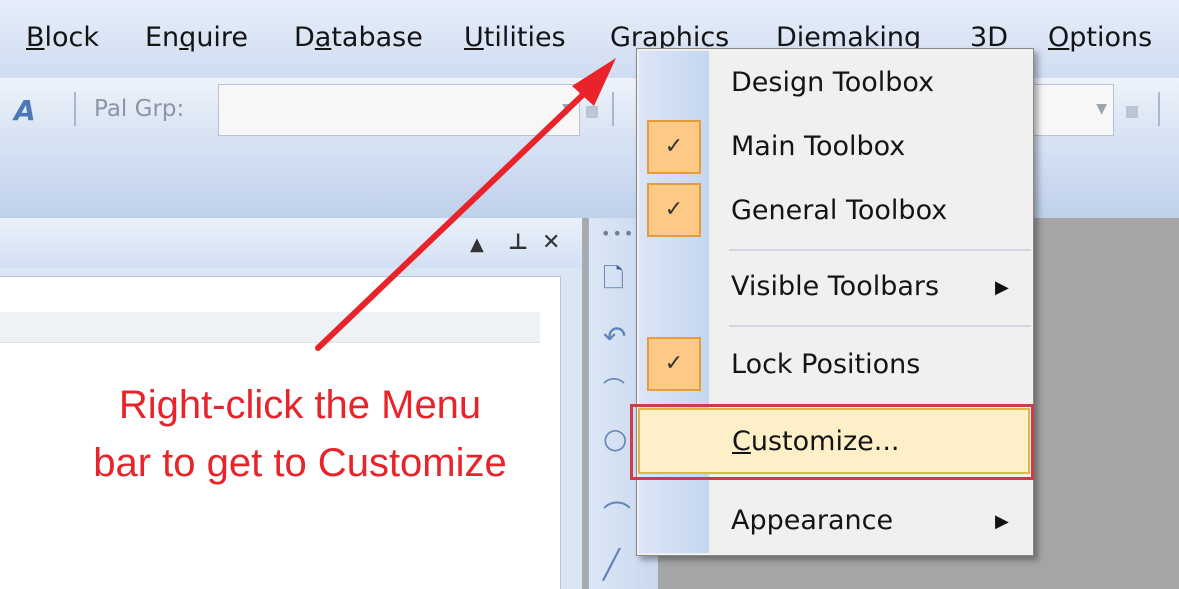  Describe the element at coordinates (474, 37) in the screenshot. I see `menu-mnemonic: U` at that location.